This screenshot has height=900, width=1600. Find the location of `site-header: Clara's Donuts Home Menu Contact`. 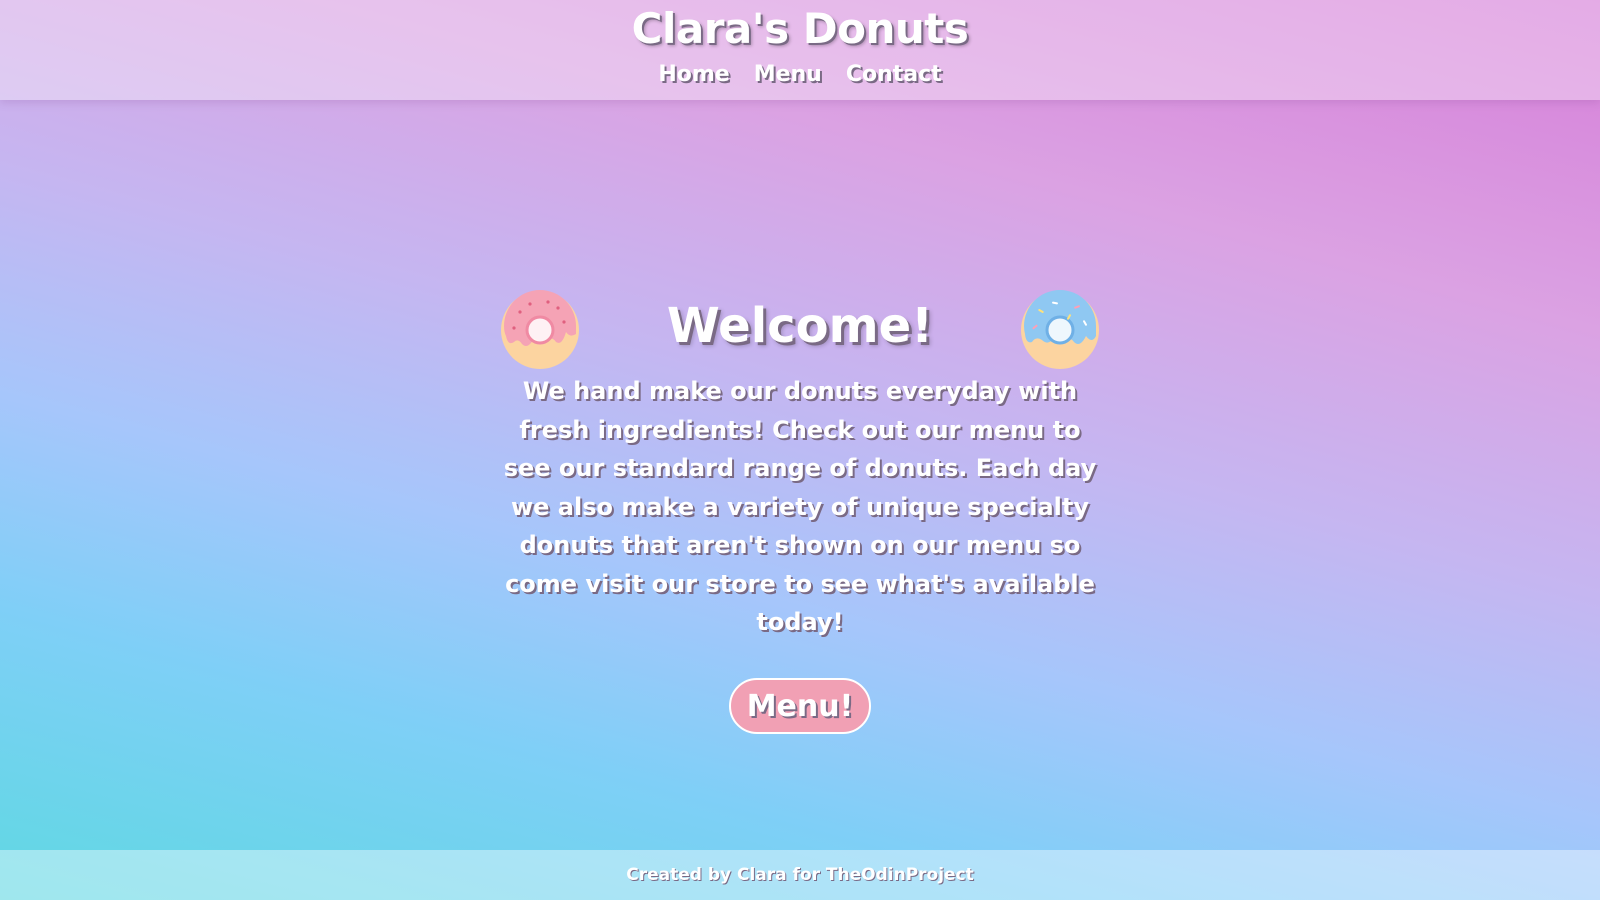

site-header: Clara's Donuts Home Menu Contact is located at coordinates (800, 50).